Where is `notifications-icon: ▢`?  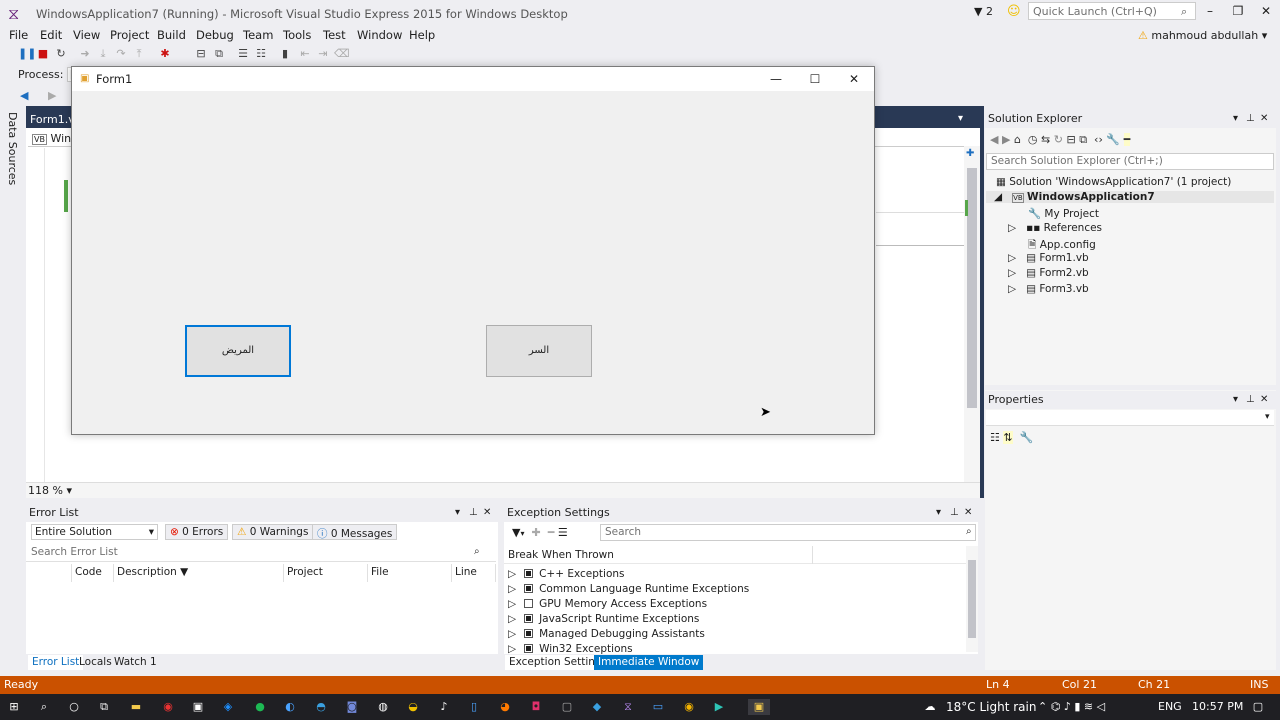
notifications-icon: ▢ is located at coordinates (1258, 707).